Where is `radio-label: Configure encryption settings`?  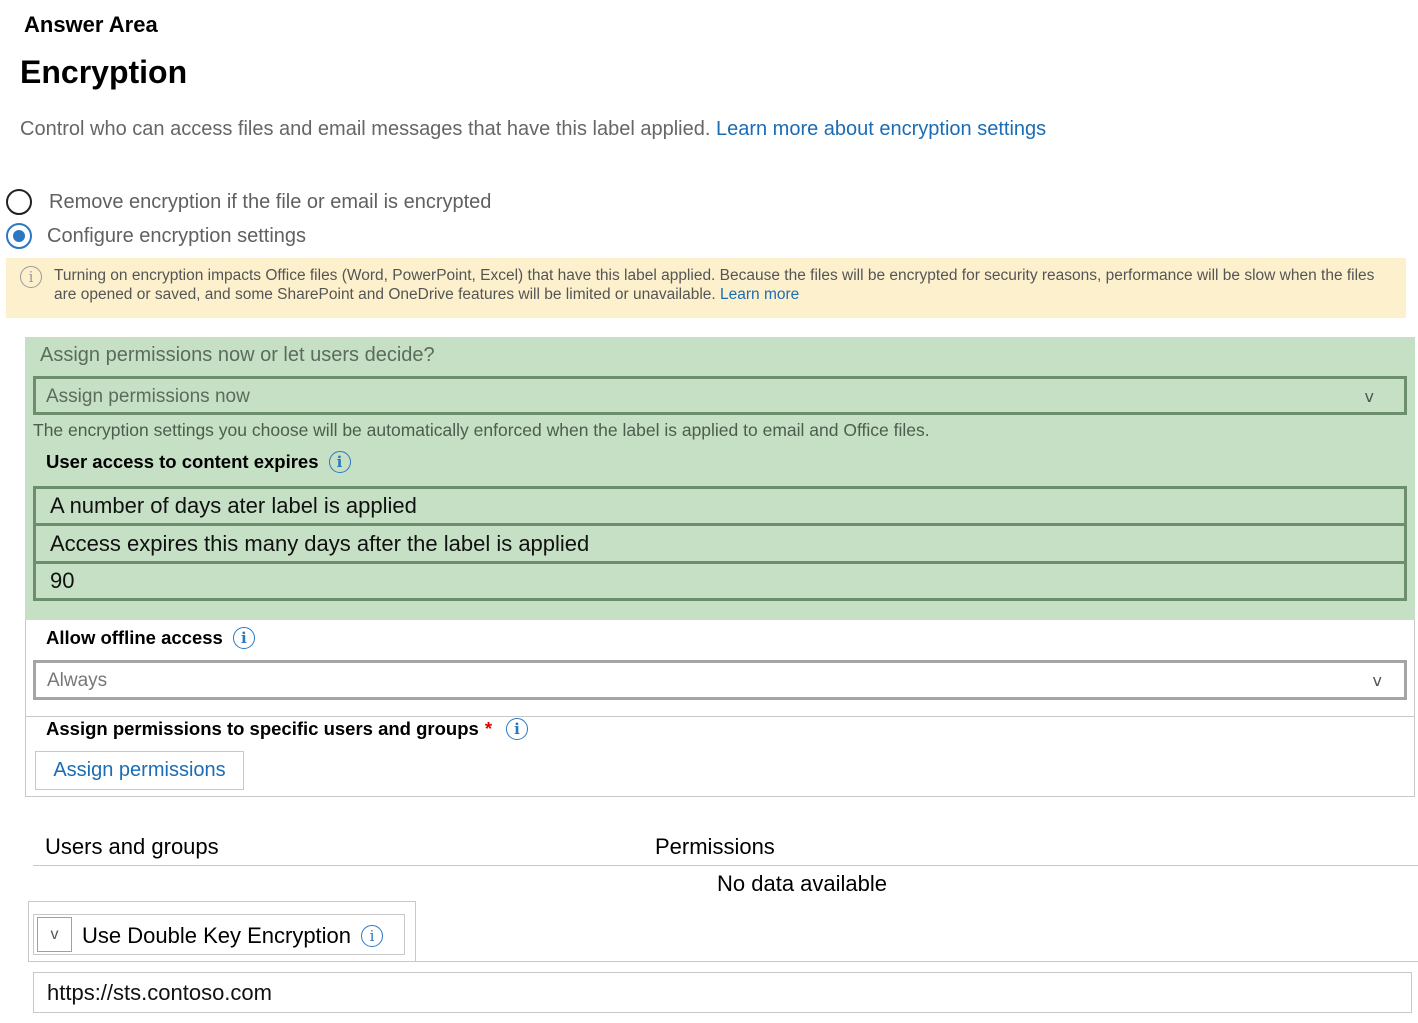
radio-label: Configure encryption settings is located at coordinates (177, 235).